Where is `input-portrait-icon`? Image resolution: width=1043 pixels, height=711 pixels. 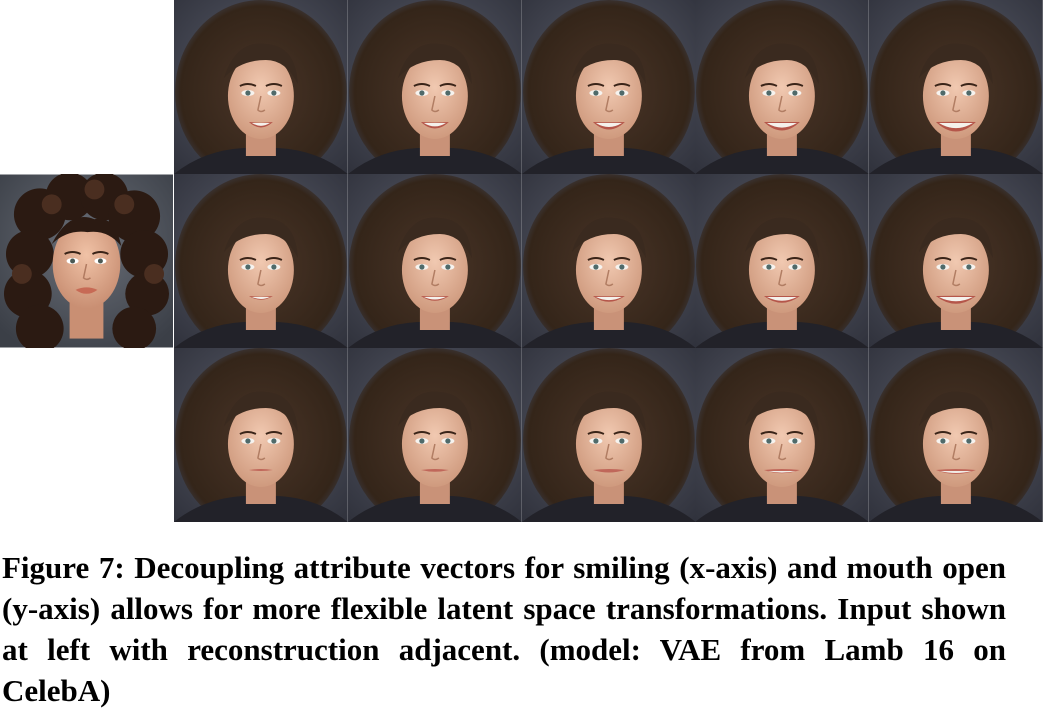 input-portrait-icon is located at coordinates (86, 261).